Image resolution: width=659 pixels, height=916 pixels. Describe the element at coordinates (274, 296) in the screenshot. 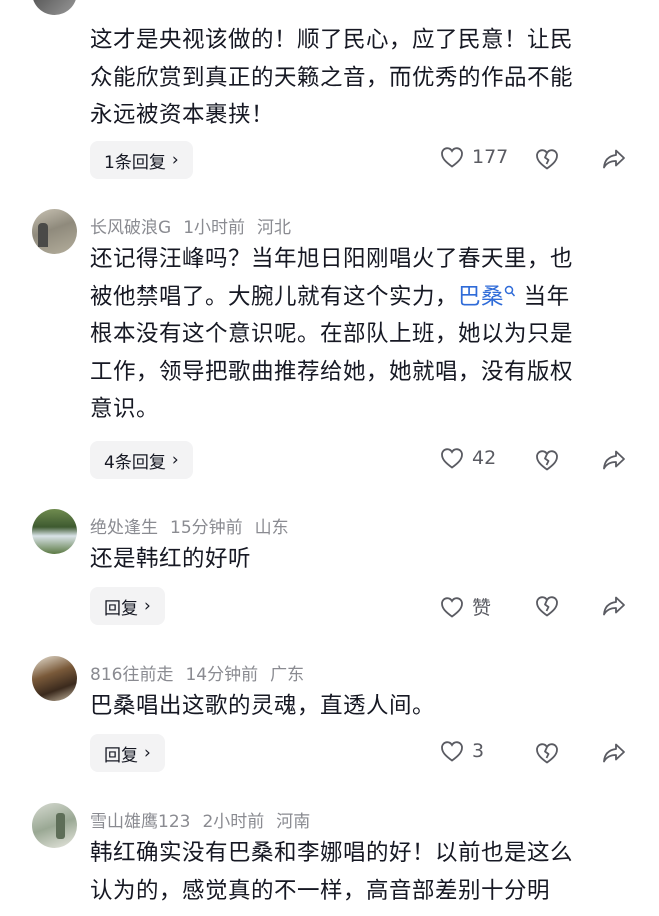

I see `comment-fragment: 被他禁唱了。大腕儿就有这个实力，` at that location.